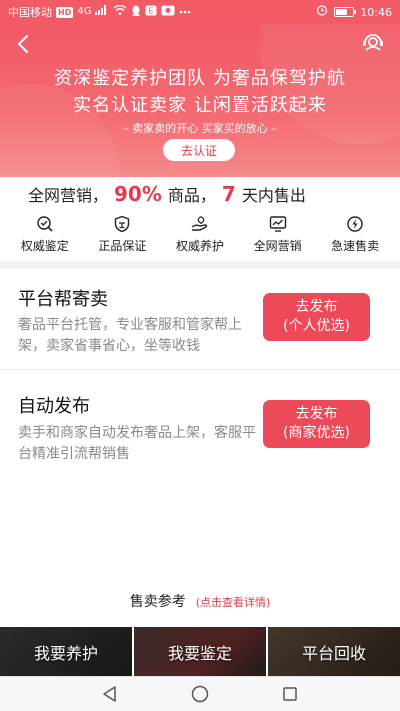  I want to click on back-button, so click(24, 44).